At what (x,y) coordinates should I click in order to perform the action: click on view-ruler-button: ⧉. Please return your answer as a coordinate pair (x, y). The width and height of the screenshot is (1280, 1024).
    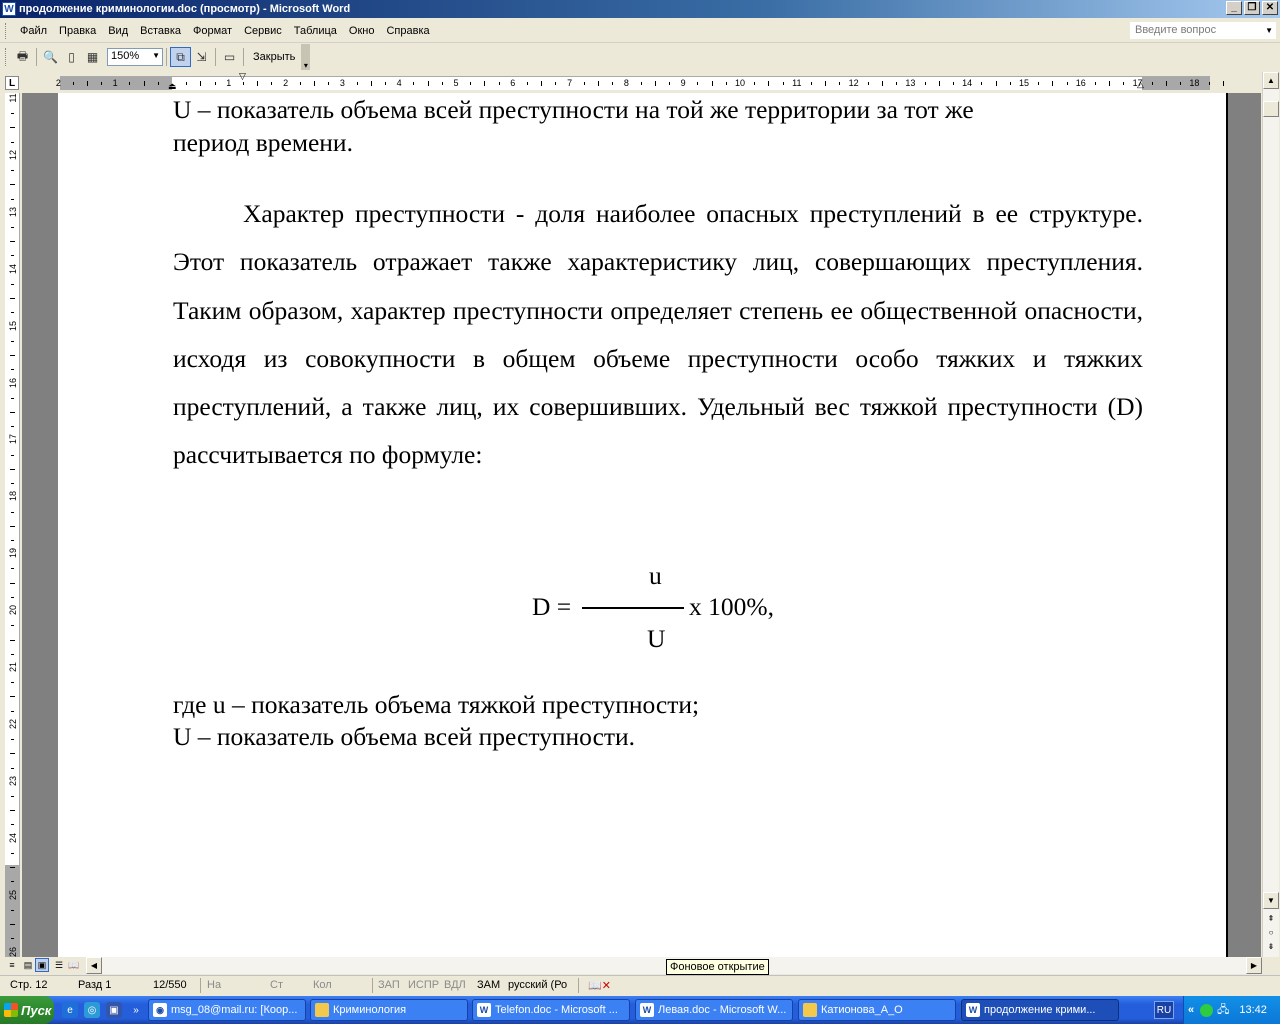
    Looking at the image, I should click on (180, 57).